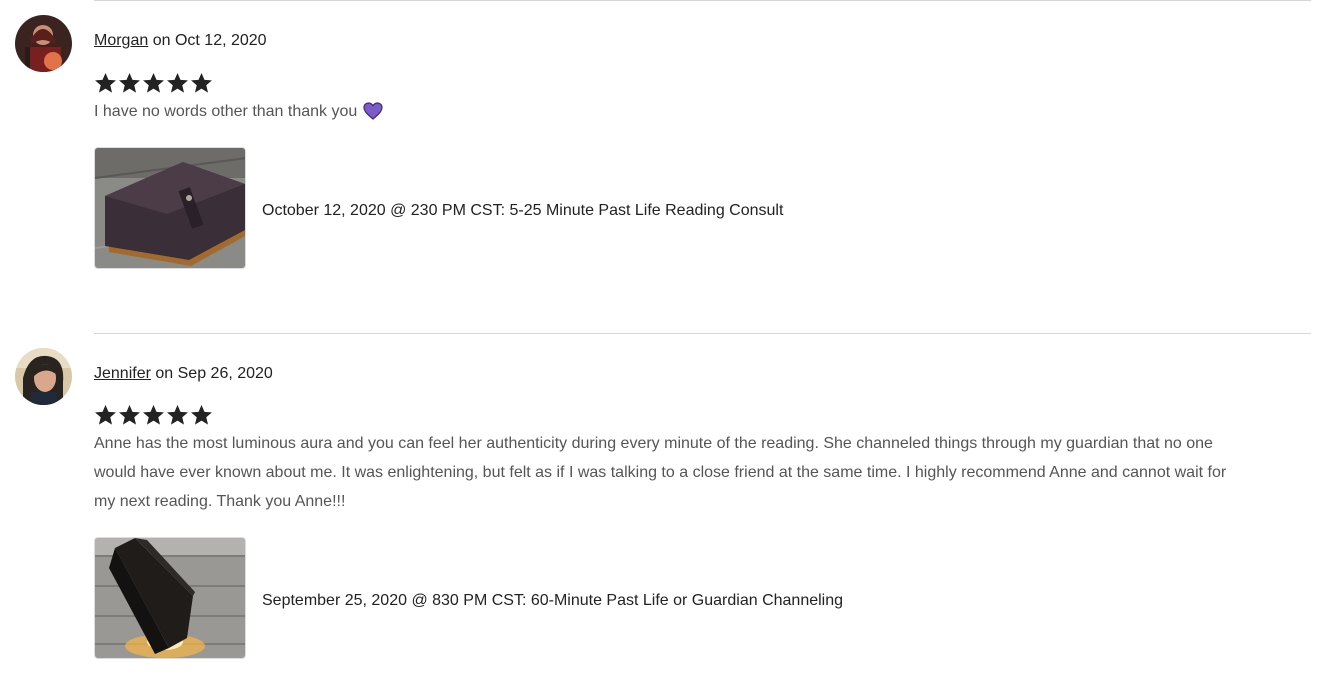 The height and width of the screenshot is (680, 1324). I want to click on review-meta: Morgan on Oct 12, 2020, so click(180, 41).